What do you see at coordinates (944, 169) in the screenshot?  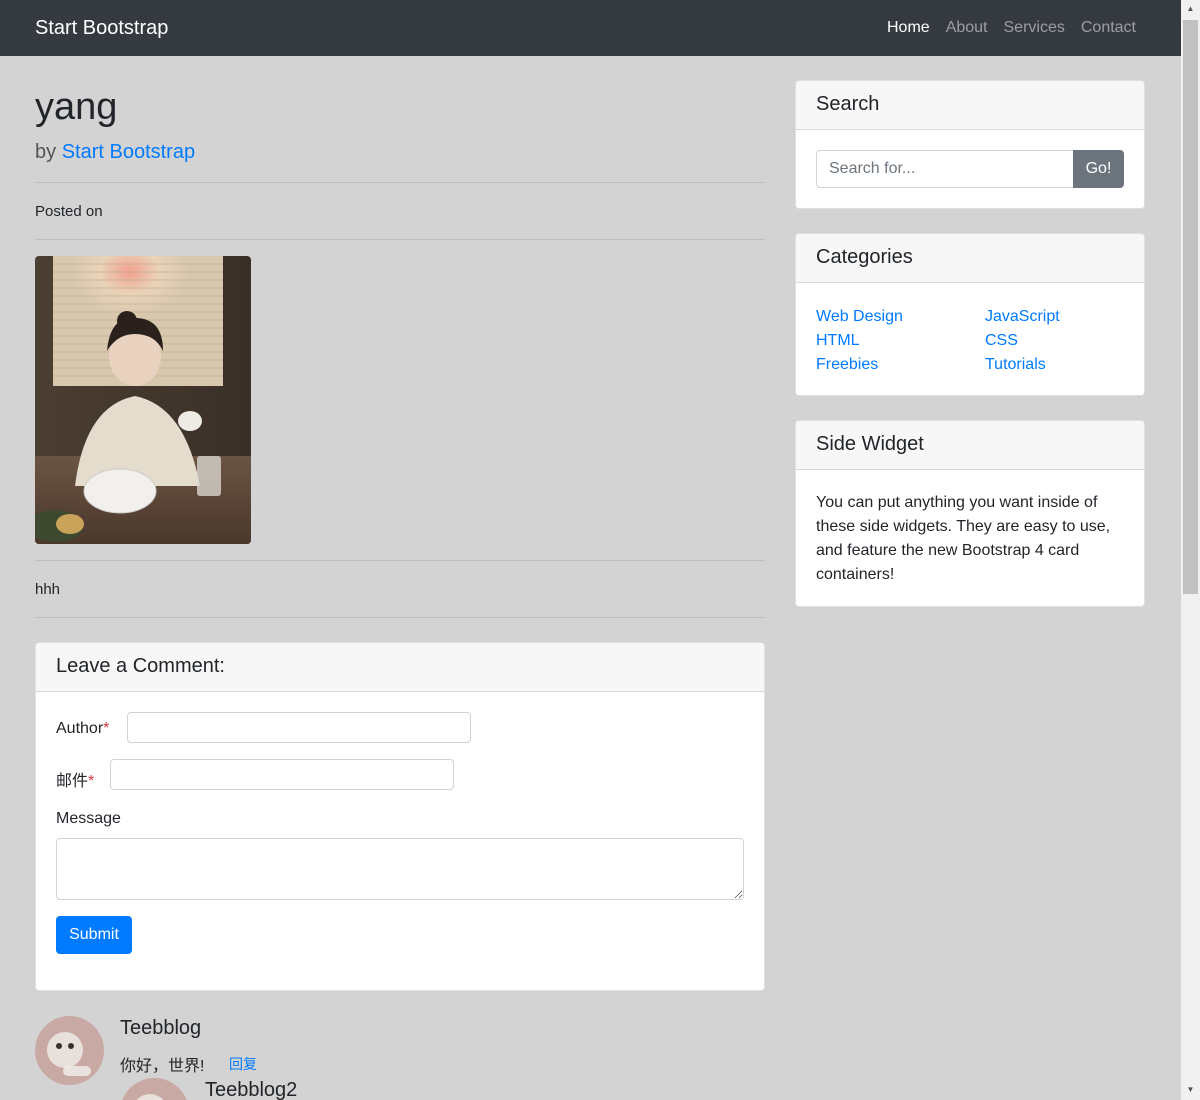 I see `search-input` at bounding box center [944, 169].